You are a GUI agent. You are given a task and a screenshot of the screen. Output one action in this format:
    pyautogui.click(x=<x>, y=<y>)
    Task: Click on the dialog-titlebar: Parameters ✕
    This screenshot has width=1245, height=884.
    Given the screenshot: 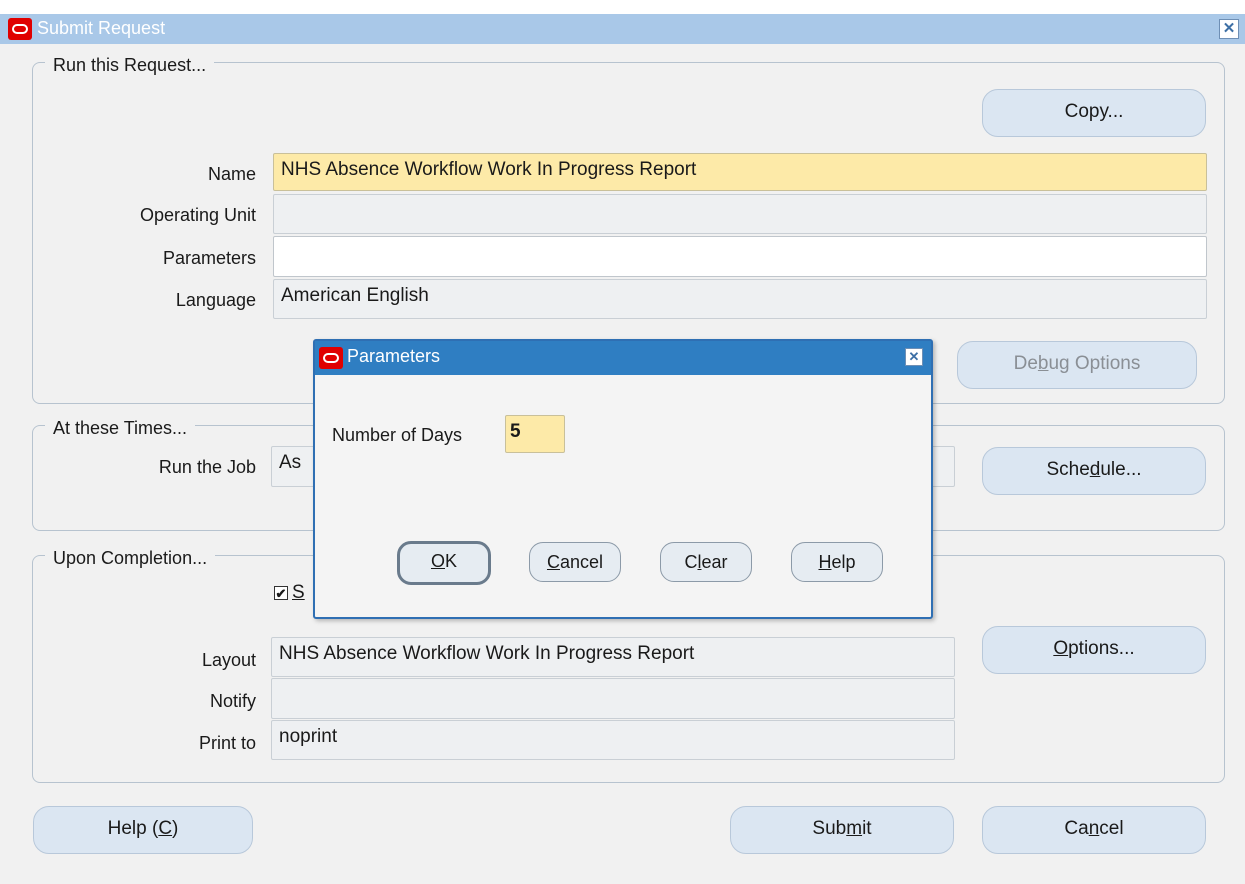 What is the action you would take?
    pyautogui.click(x=623, y=358)
    